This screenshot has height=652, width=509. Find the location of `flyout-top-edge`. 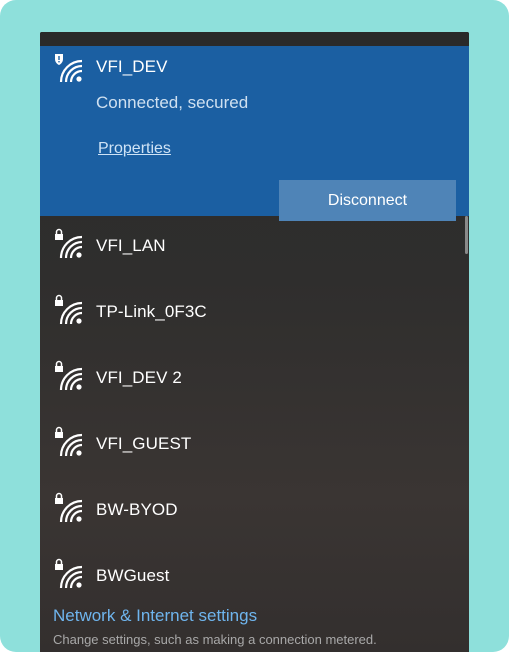

flyout-top-edge is located at coordinates (254, 39).